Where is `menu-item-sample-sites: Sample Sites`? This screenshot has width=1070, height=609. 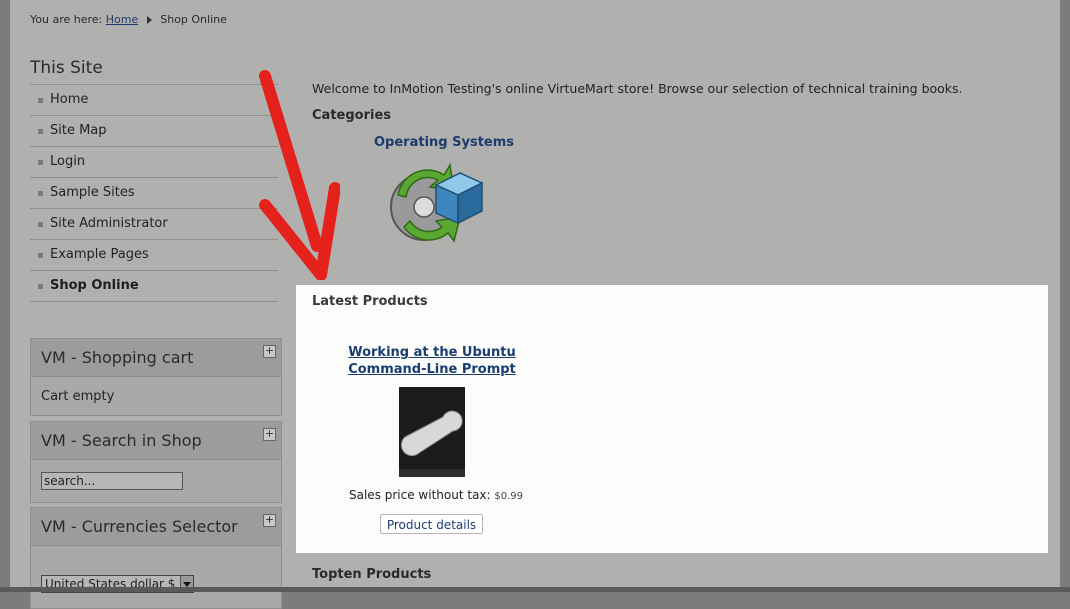
menu-item-sample-sites: Sample Sites is located at coordinates (154, 193).